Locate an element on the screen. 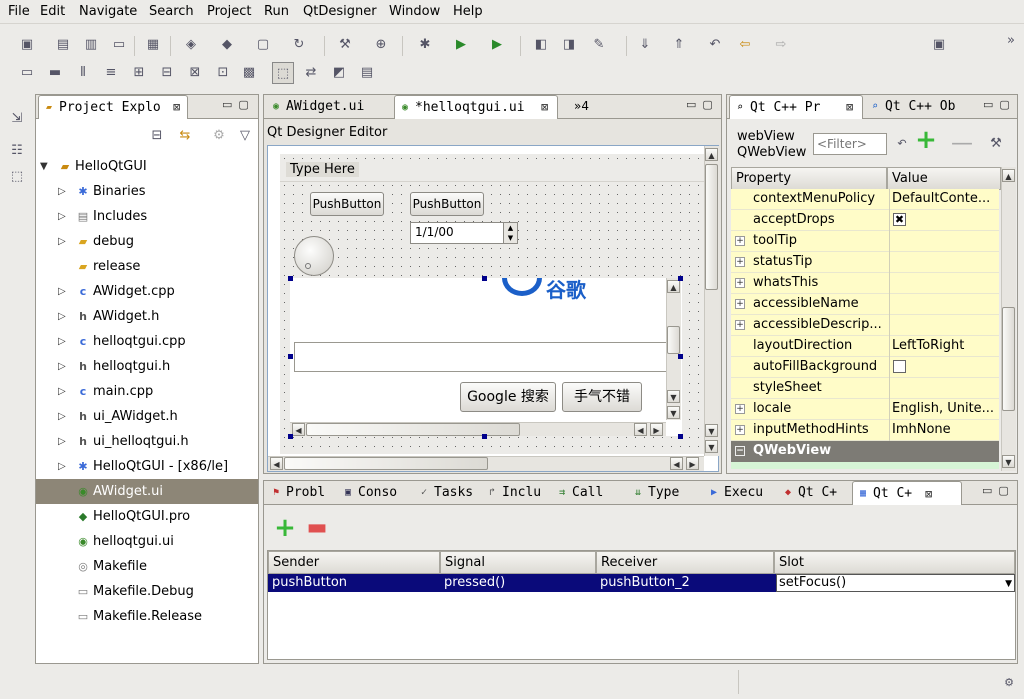 The height and width of the screenshot is (699, 1024). break-layout-icon: ⊠ is located at coordinates (195, 73).